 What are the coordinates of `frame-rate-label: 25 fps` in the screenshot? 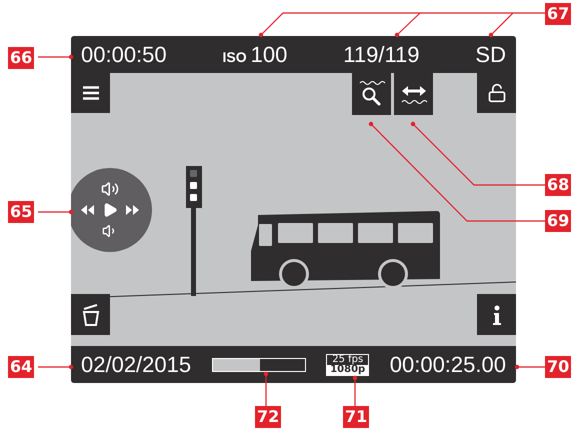 It's located at (348, 359).